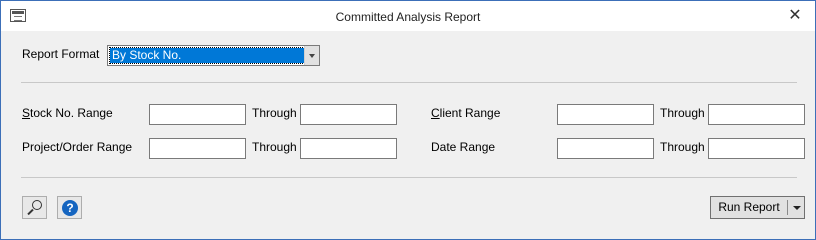  Describe the element at coordinates (605, 148) in the screenshot. I see `date-range-from-input` at that location.